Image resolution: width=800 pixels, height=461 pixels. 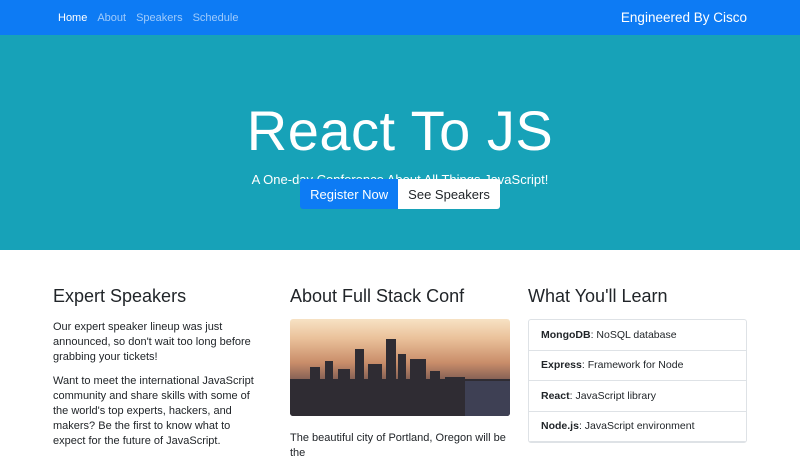 What do you see at coordinates (111, 18) in the screenshot?
I see `nav-about-link: About` at bounding box center [111, 18].